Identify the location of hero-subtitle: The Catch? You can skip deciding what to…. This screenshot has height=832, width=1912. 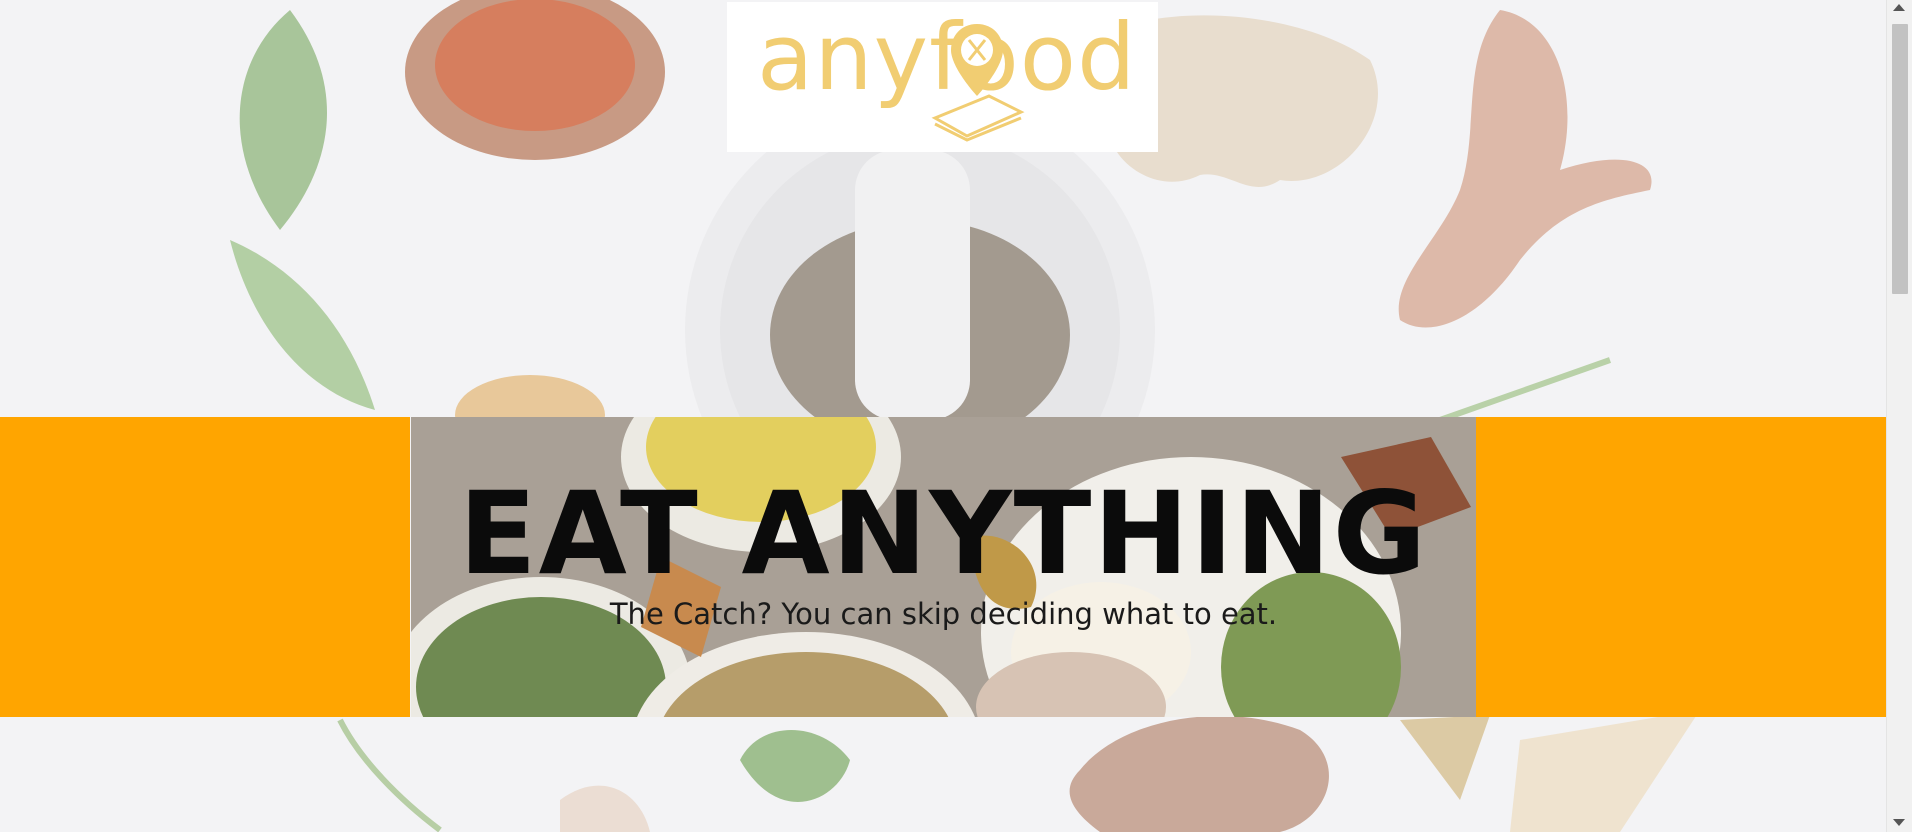
(943, 614).